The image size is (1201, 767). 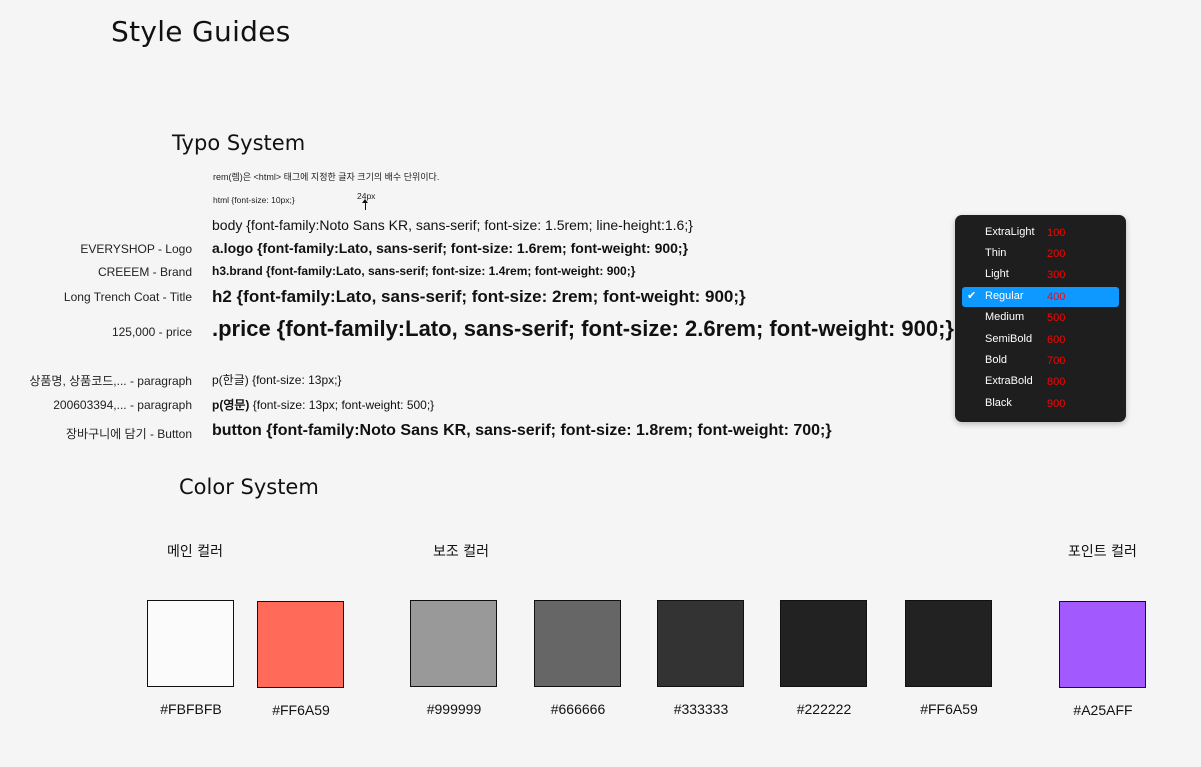 I want to click on swatch-label-fbfbfb: #FBFBFB, so click(x=191, y=709).